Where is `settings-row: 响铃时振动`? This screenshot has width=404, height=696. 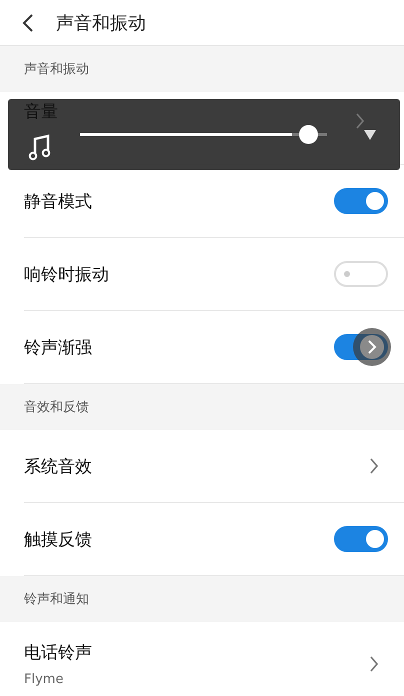 settings-row: 响铃时振动 is located at coordinates (214, 274).